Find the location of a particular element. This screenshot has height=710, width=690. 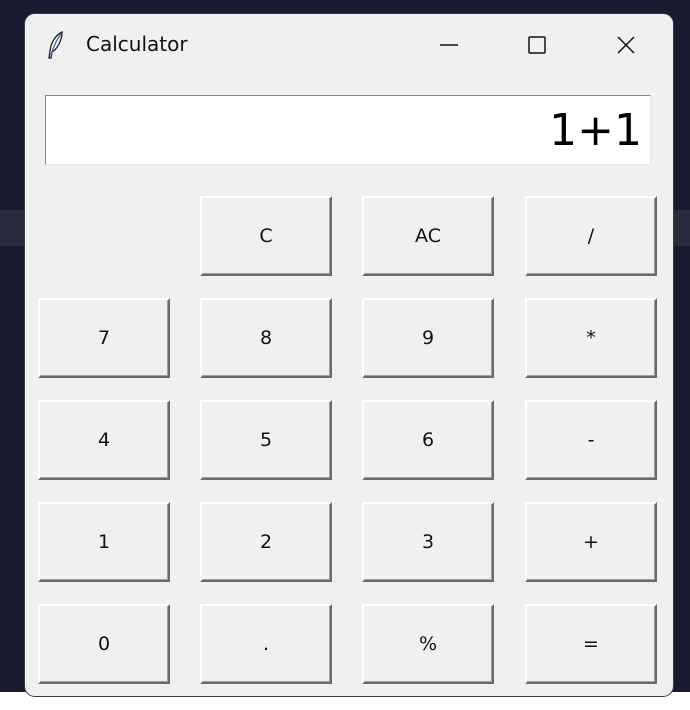

divide-button: / is located at coordinates (591, 236).